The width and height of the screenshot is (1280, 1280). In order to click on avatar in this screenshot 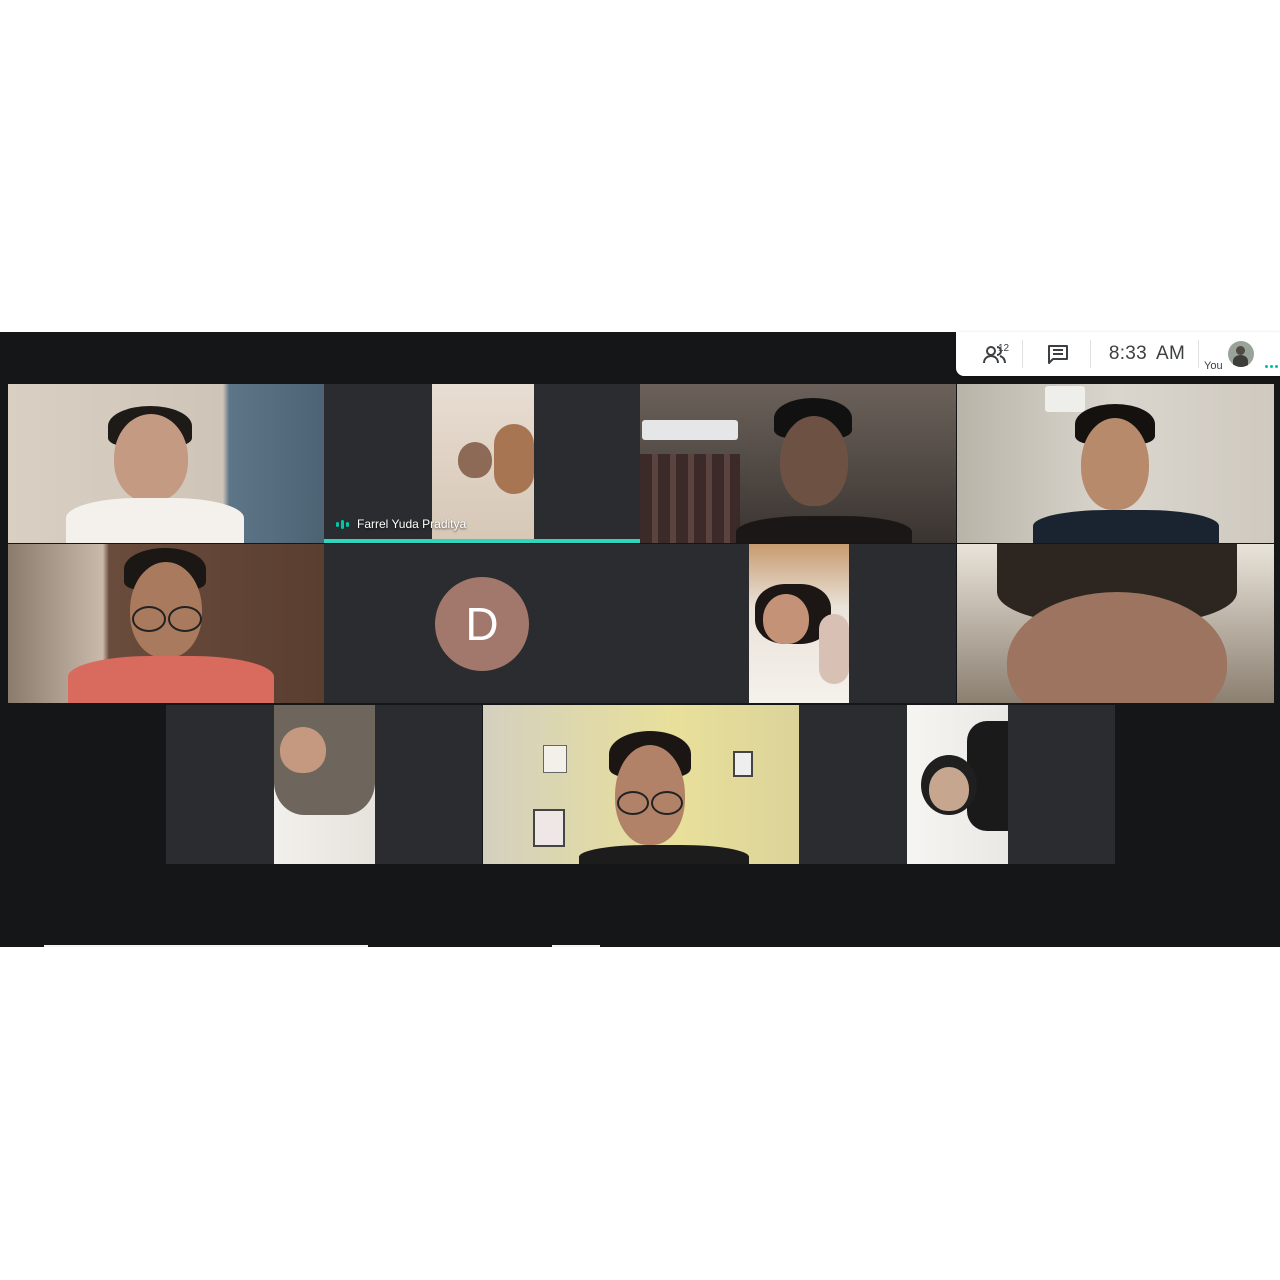, I will do `click(1241, 354)`.